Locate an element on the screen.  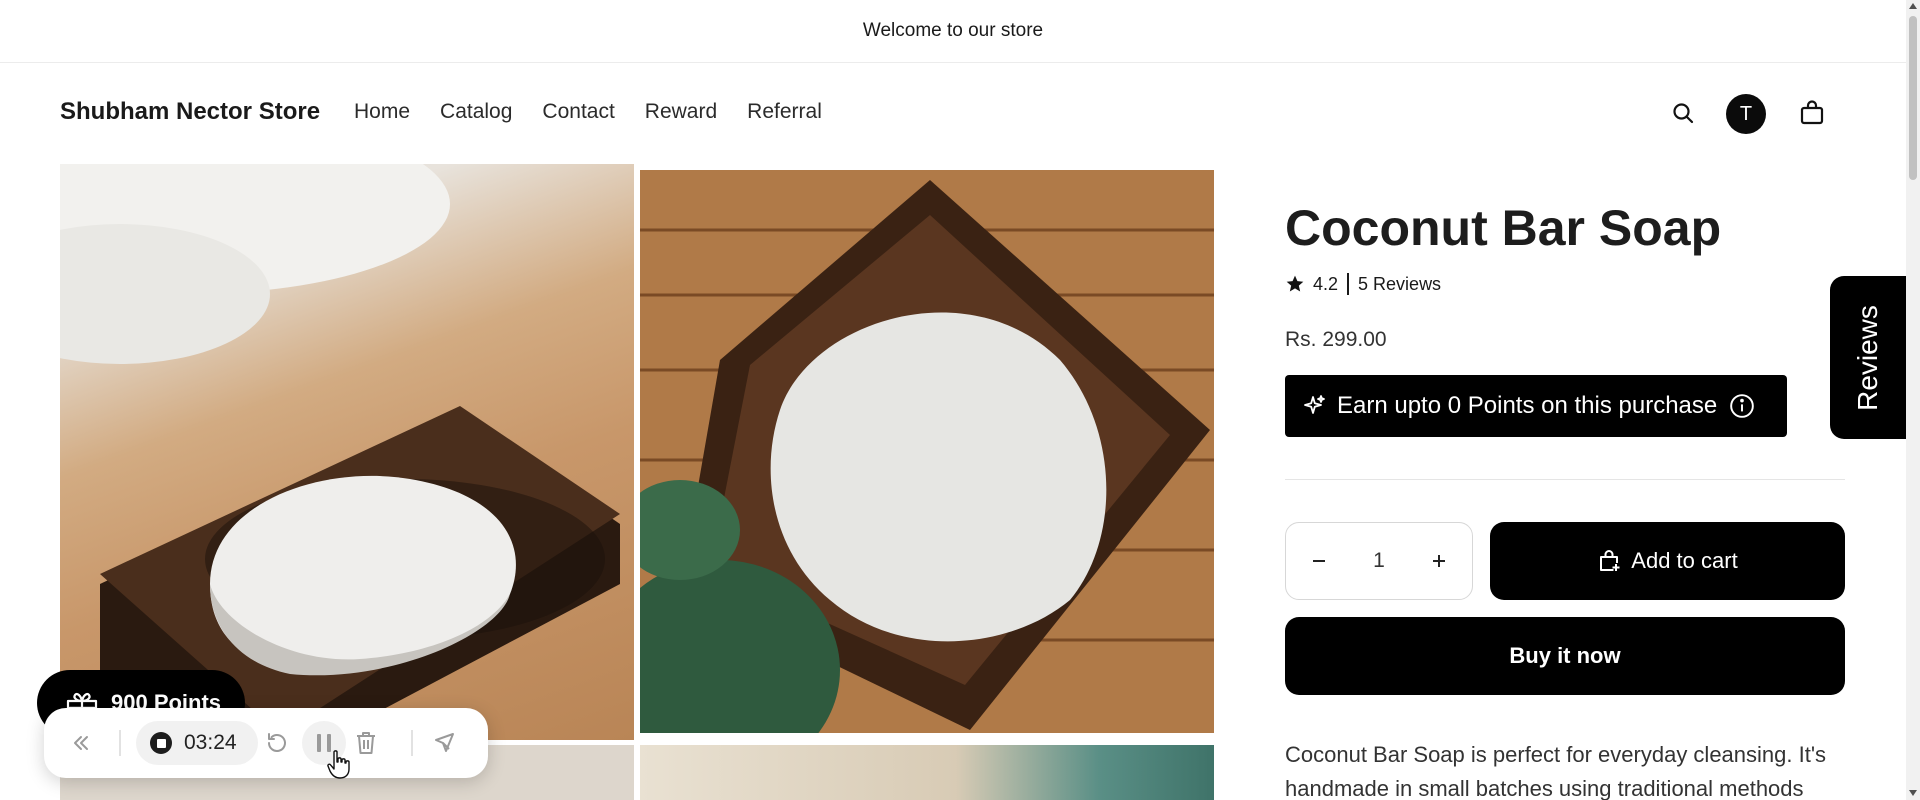
product-title: Coconut Bar Soap is located at coordinates (1503, 228).